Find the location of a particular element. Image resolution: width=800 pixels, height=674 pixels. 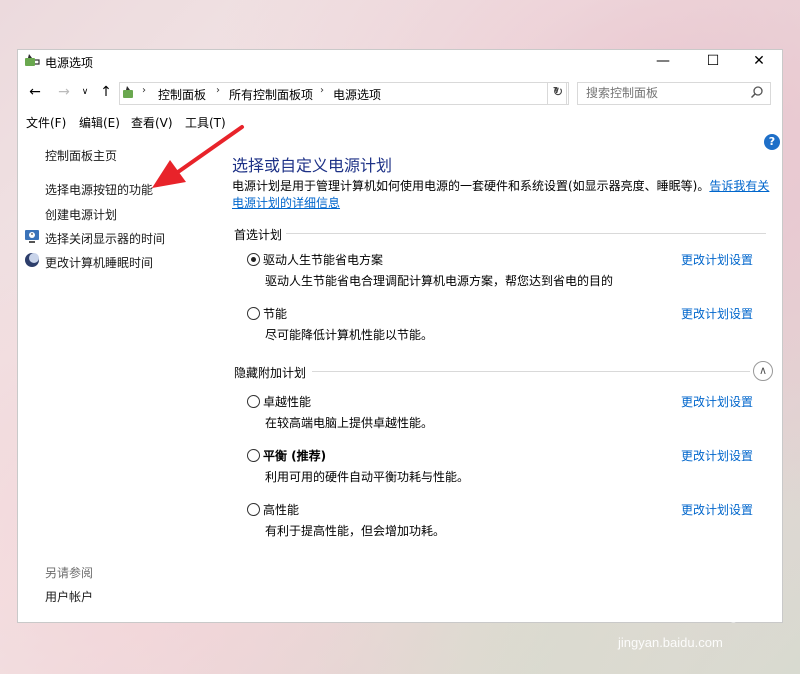

sidebar-link-sleep-time: 更改计算机睡眠时间 is located at coordinates (99, 262).